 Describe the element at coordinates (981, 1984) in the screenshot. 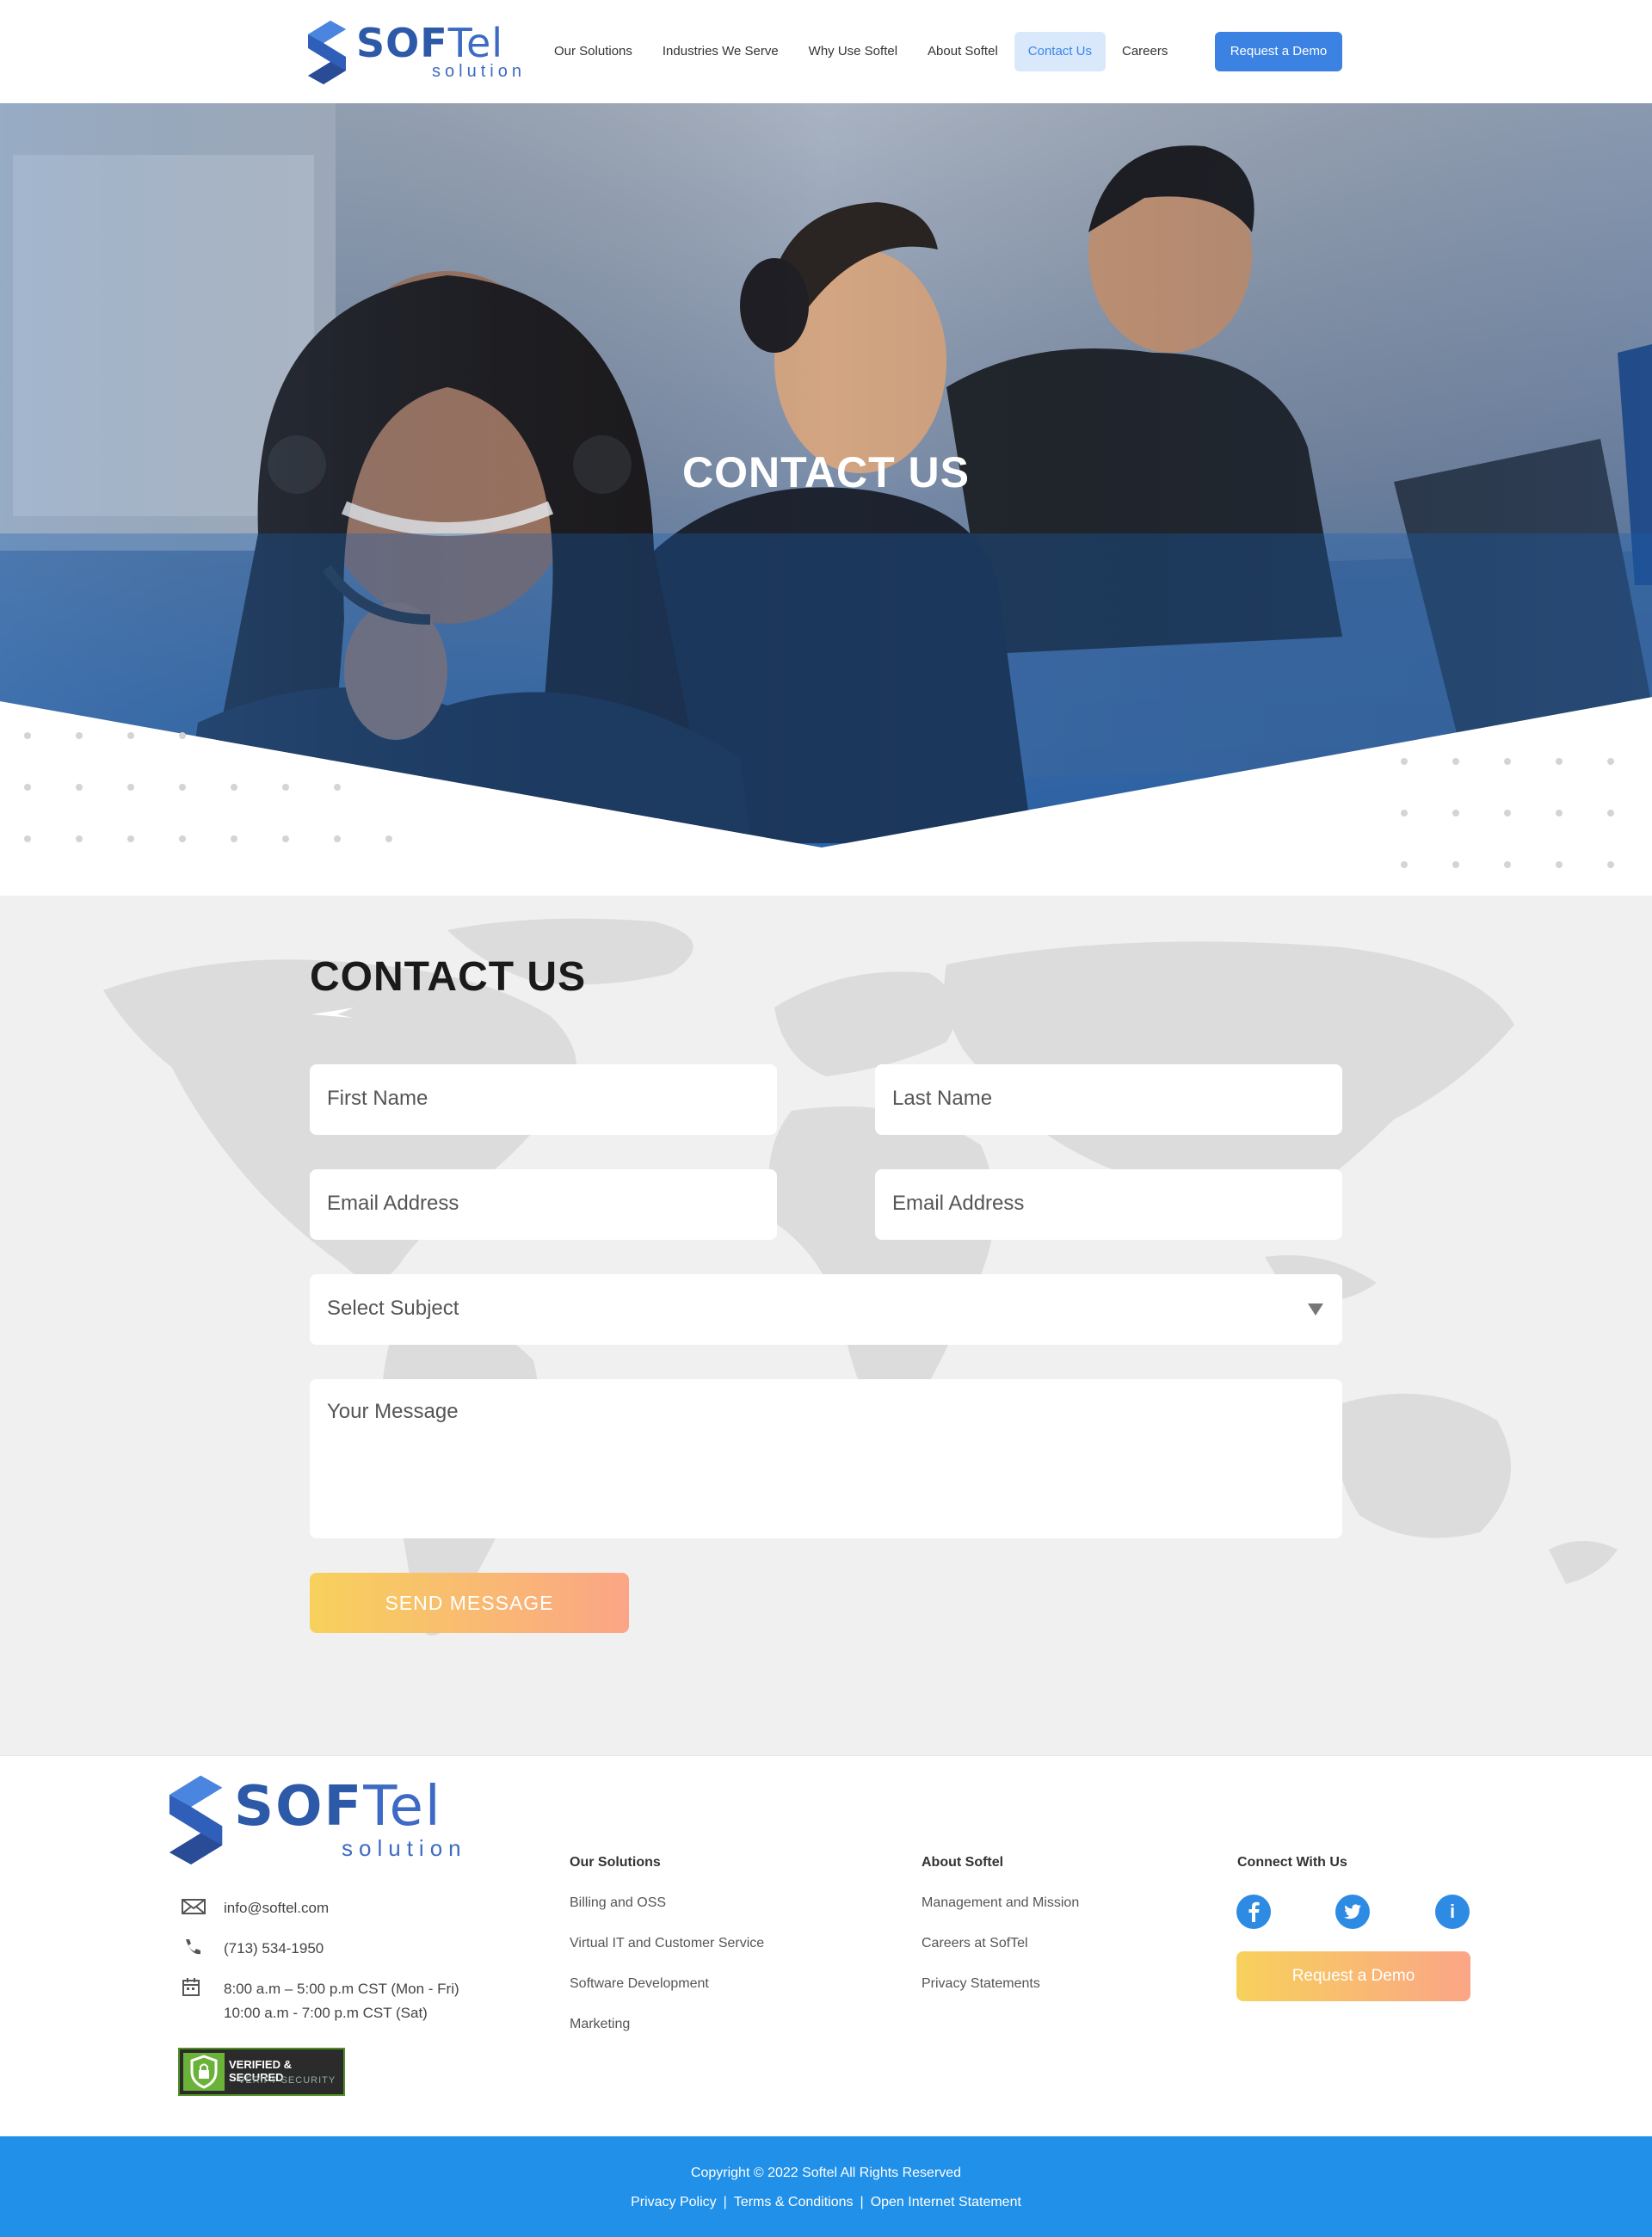

I see `footer-link-privacy-statements: Privacy Statements` at that location.